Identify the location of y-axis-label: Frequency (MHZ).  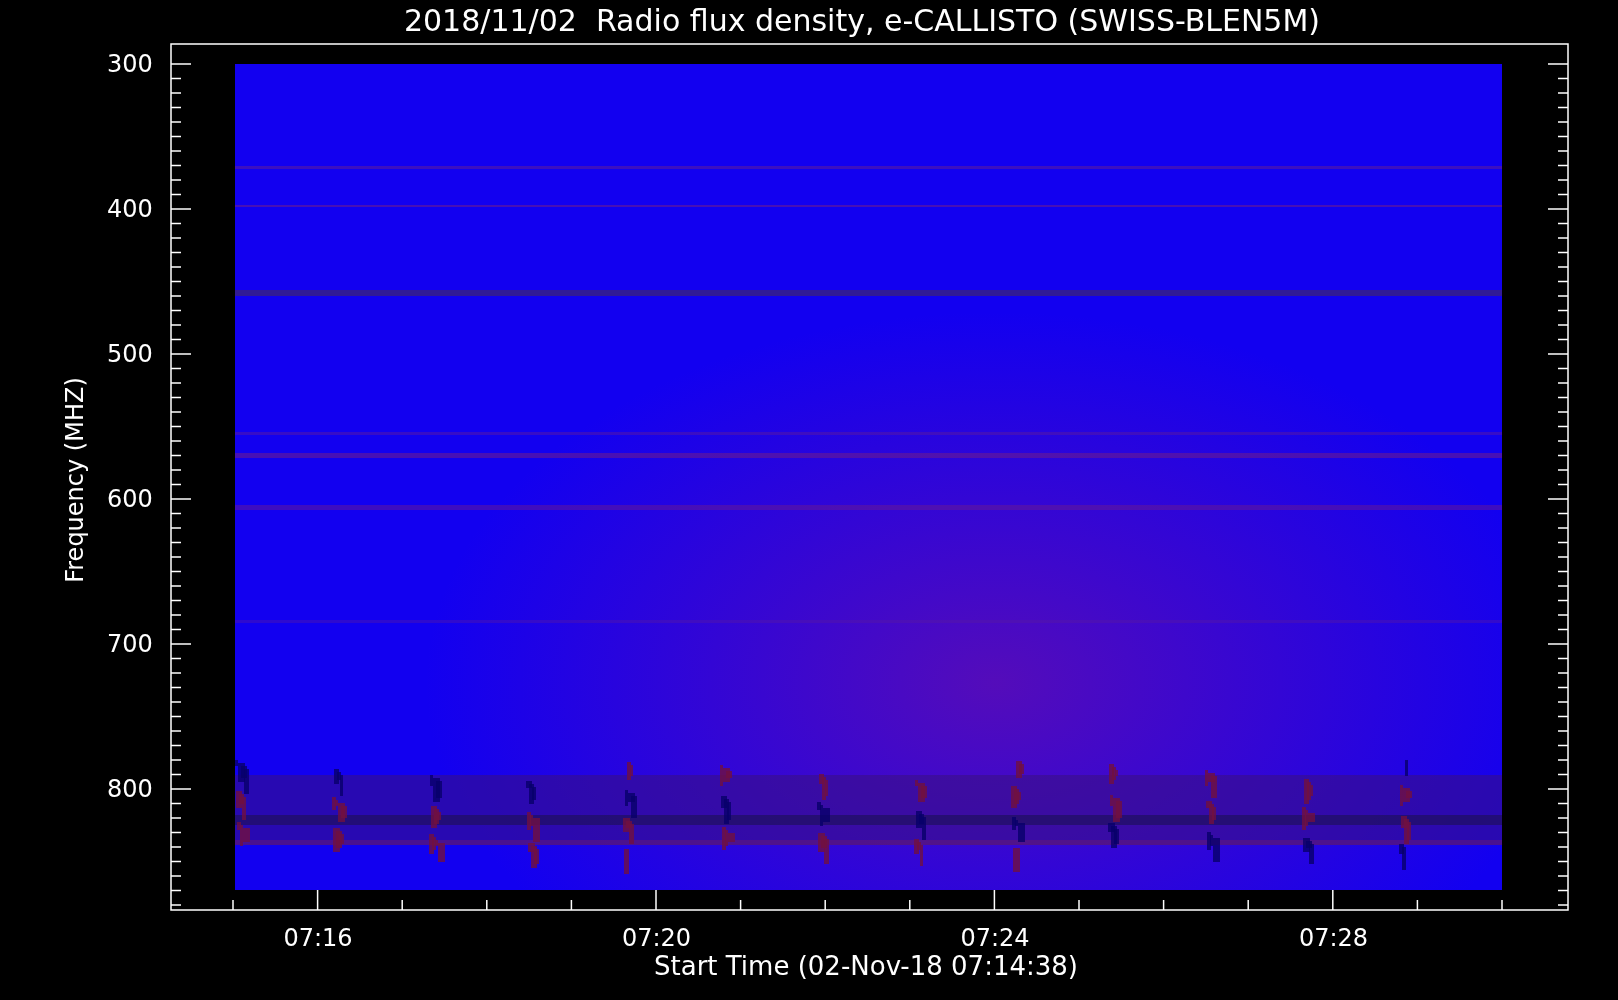
(75, 480).